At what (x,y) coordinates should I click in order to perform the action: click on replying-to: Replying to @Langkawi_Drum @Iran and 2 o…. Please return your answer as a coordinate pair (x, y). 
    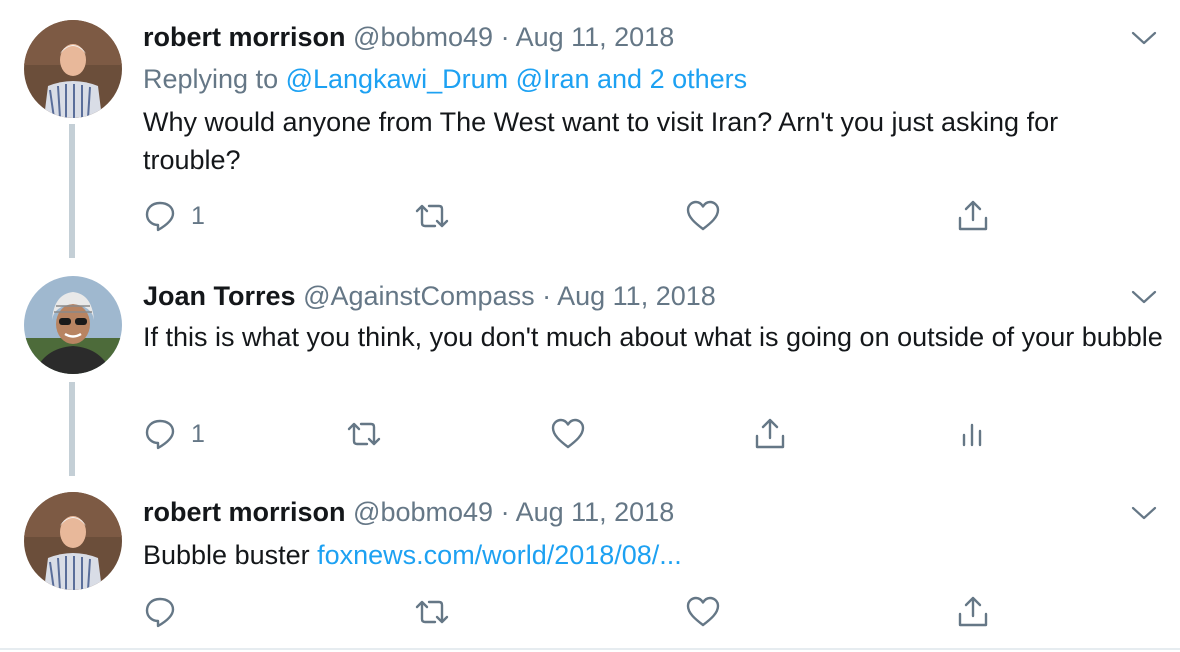
    Looking at the image, I should click on (445, 79).